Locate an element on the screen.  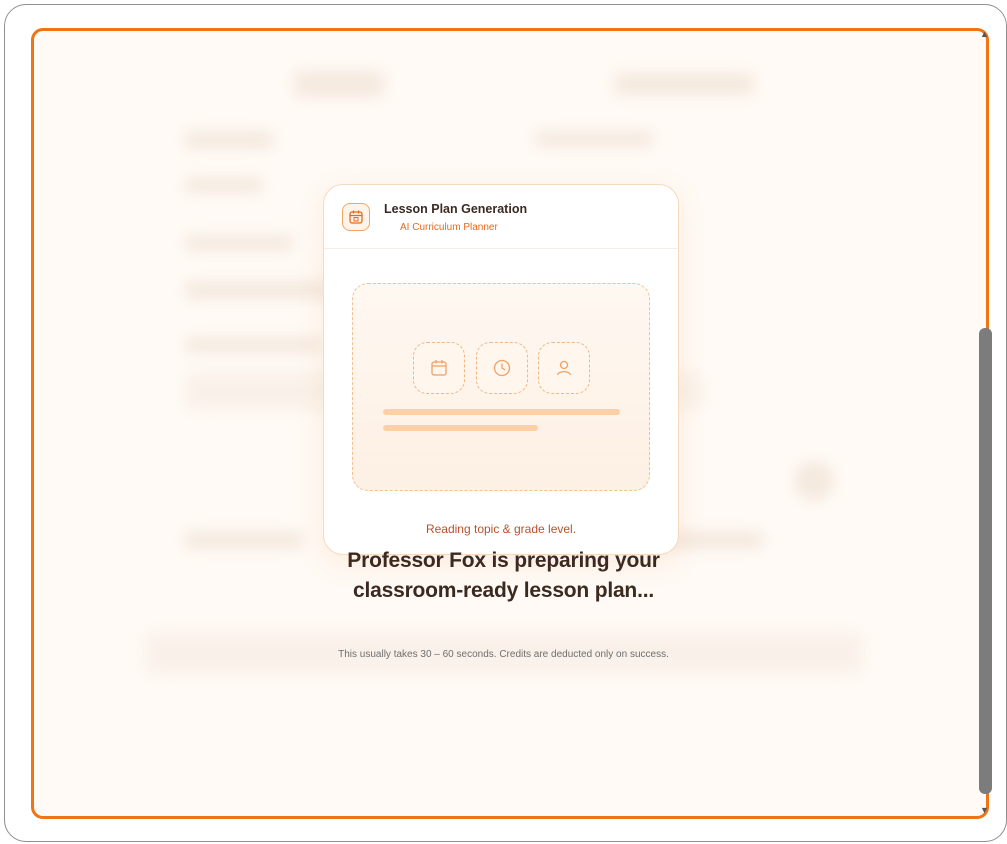
card-title: Lesson Plan Generation is located at coordinates (456, 209).